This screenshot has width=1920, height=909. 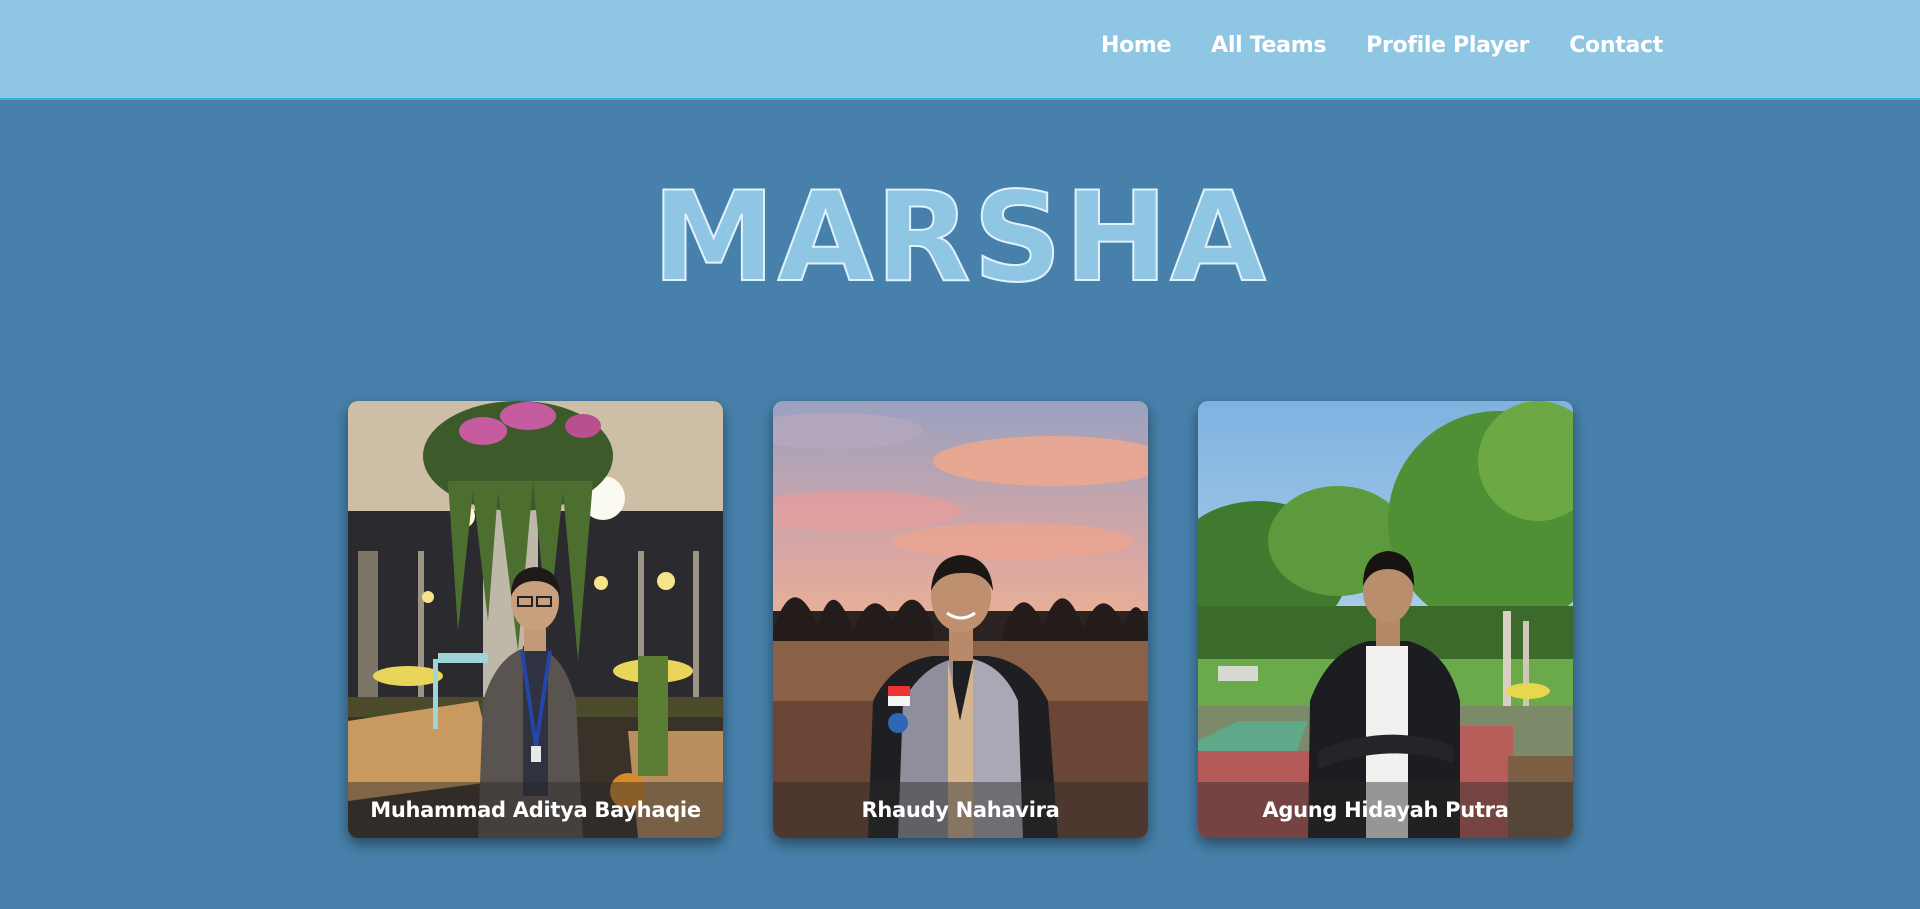 I want to click on nav-link-contact: Contact, so click(x=1616, y=45).